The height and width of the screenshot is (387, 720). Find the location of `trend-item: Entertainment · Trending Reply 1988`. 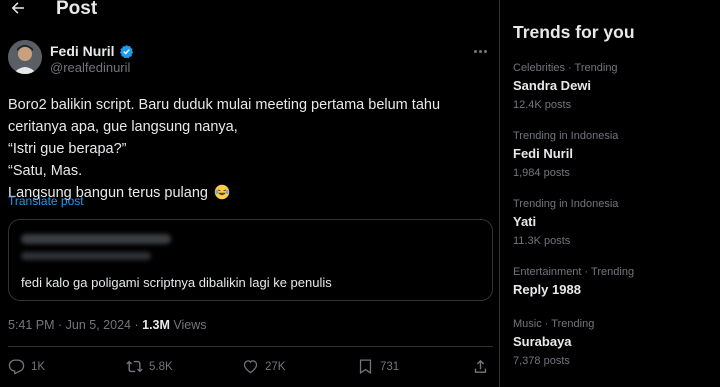

trend-item: Entertainment · Trending Reply 1988 is located at coordinates (613, 282).